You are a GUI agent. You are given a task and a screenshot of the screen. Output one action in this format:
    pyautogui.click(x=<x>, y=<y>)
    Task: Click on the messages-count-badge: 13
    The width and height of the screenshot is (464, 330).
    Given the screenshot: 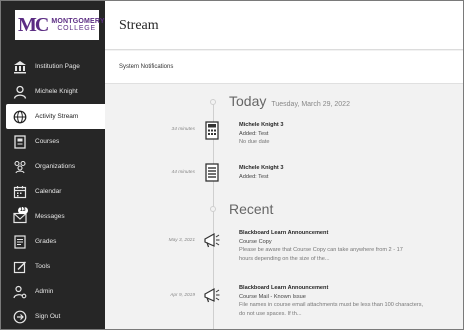 What is the action you would take?
    pyautogui.click(x=23, y=210)
    